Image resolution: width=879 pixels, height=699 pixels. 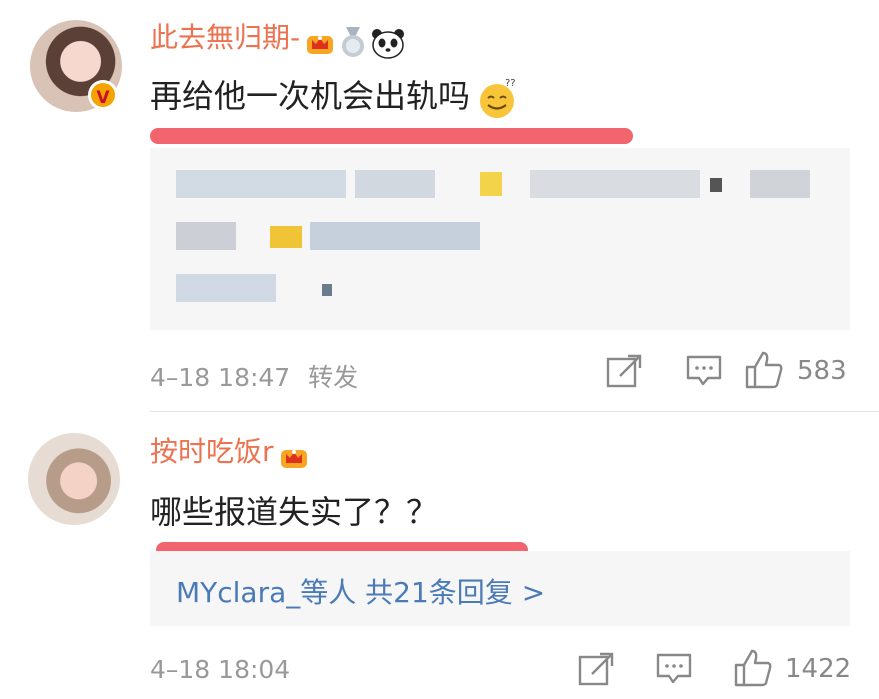 I want to click on like-count: 583, so click(x=822, y=371).